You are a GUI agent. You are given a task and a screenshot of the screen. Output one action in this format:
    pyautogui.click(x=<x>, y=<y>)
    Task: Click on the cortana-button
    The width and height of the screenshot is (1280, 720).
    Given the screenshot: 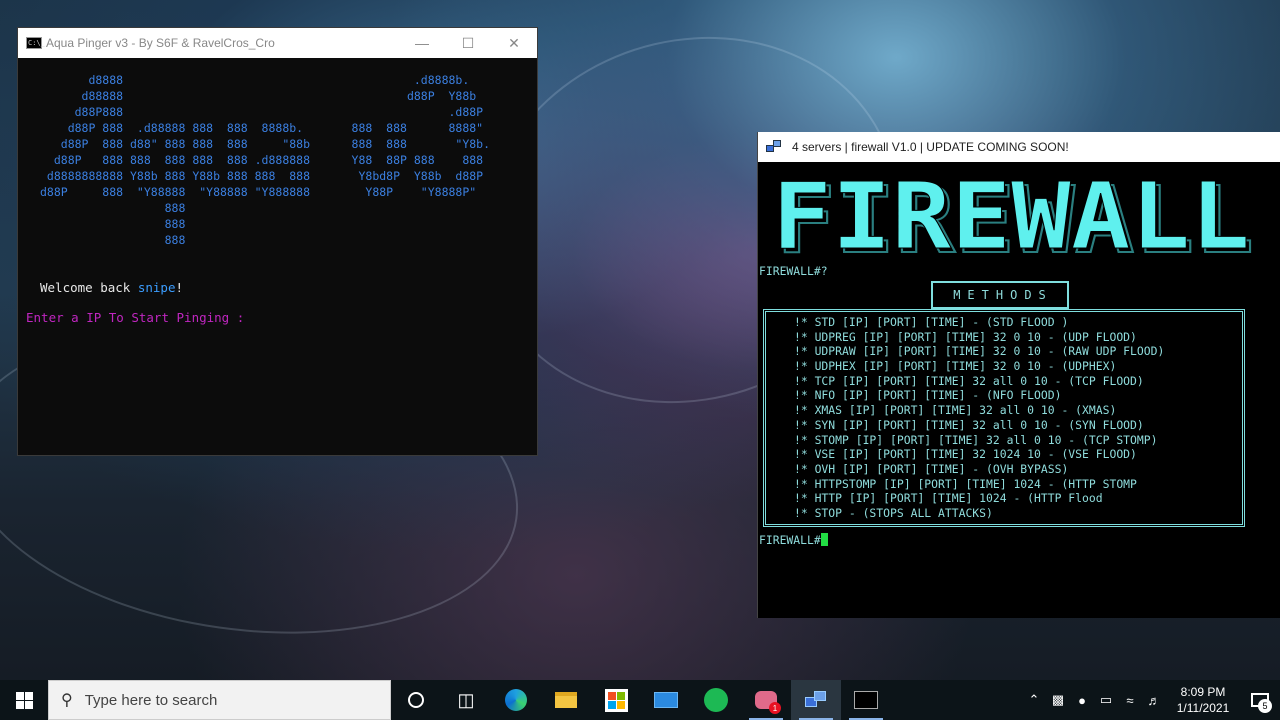 What is the action you would take?
    pyautogui.click(x=416, y=700)
    